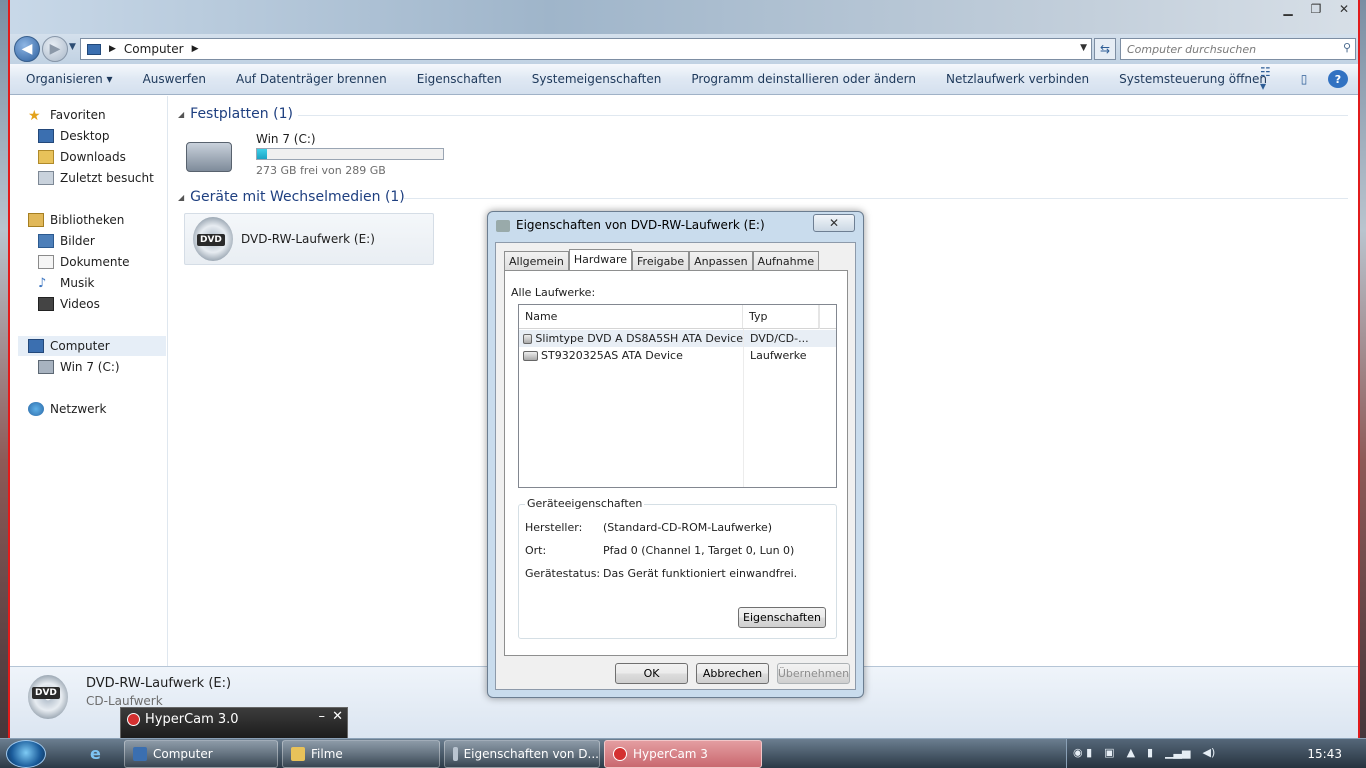  What do you see at coordinates (1338, 79) in the screenshot?
I see `help-icon: ?` at bounding box center [1338, 79].